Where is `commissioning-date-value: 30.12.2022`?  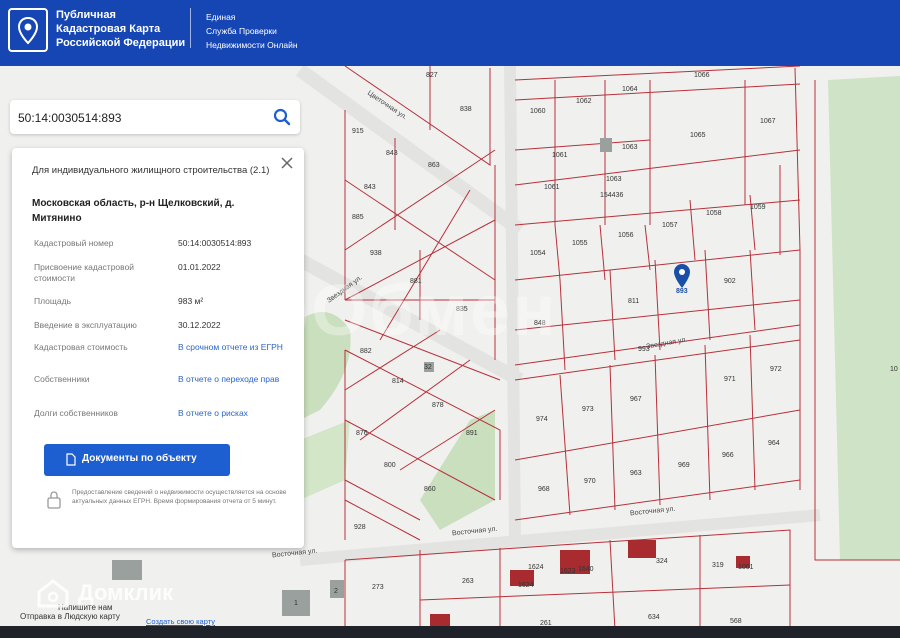 commissioning-date-value: 30.12.2022 is located at coordinates (199, 325).